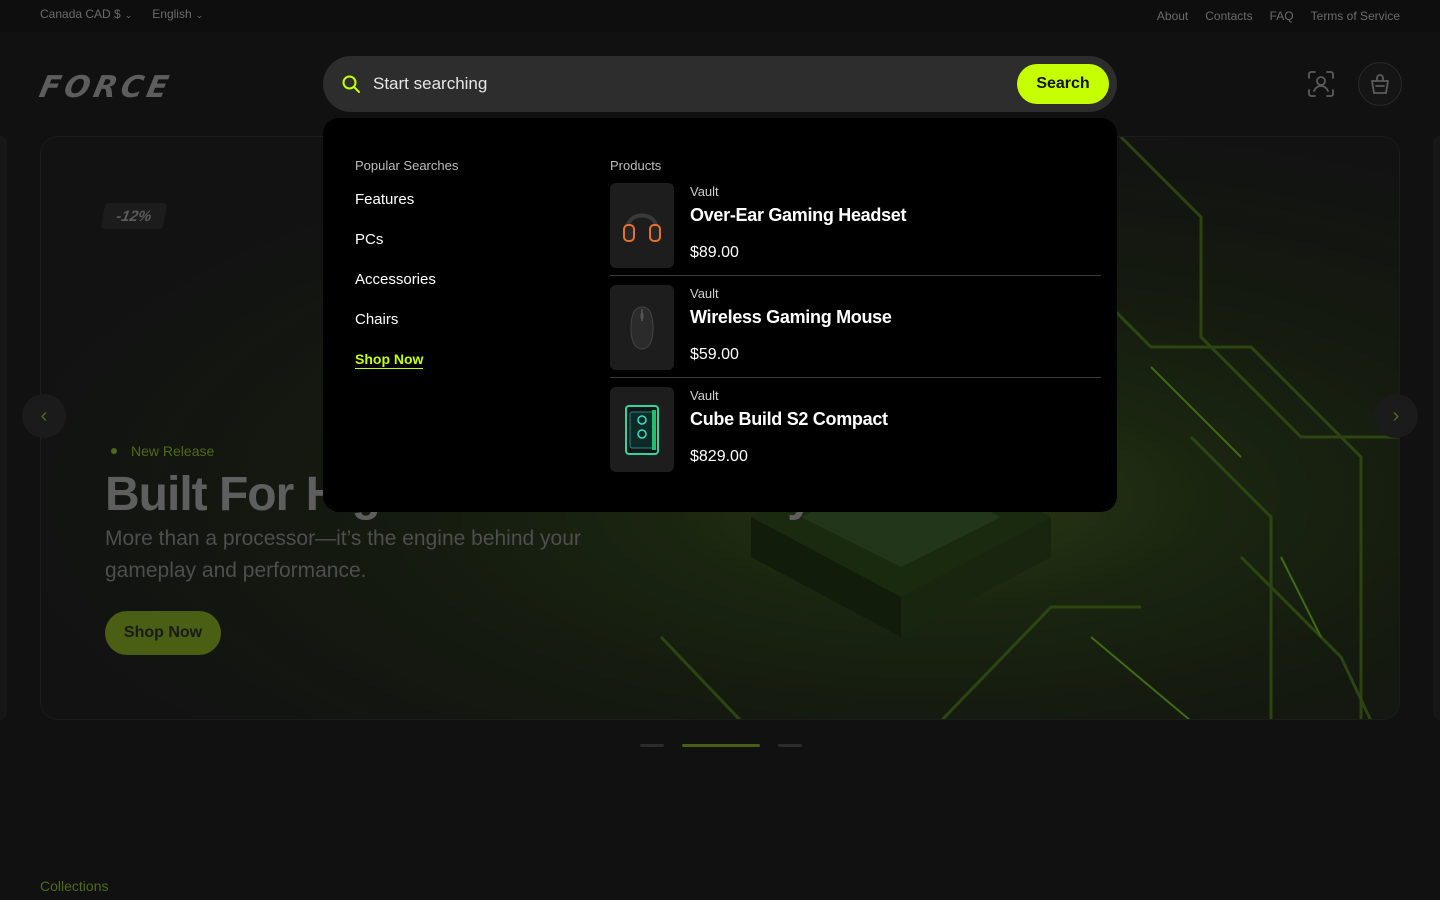  I want to click on contacts-link: Contacts, so click(1228, 16).